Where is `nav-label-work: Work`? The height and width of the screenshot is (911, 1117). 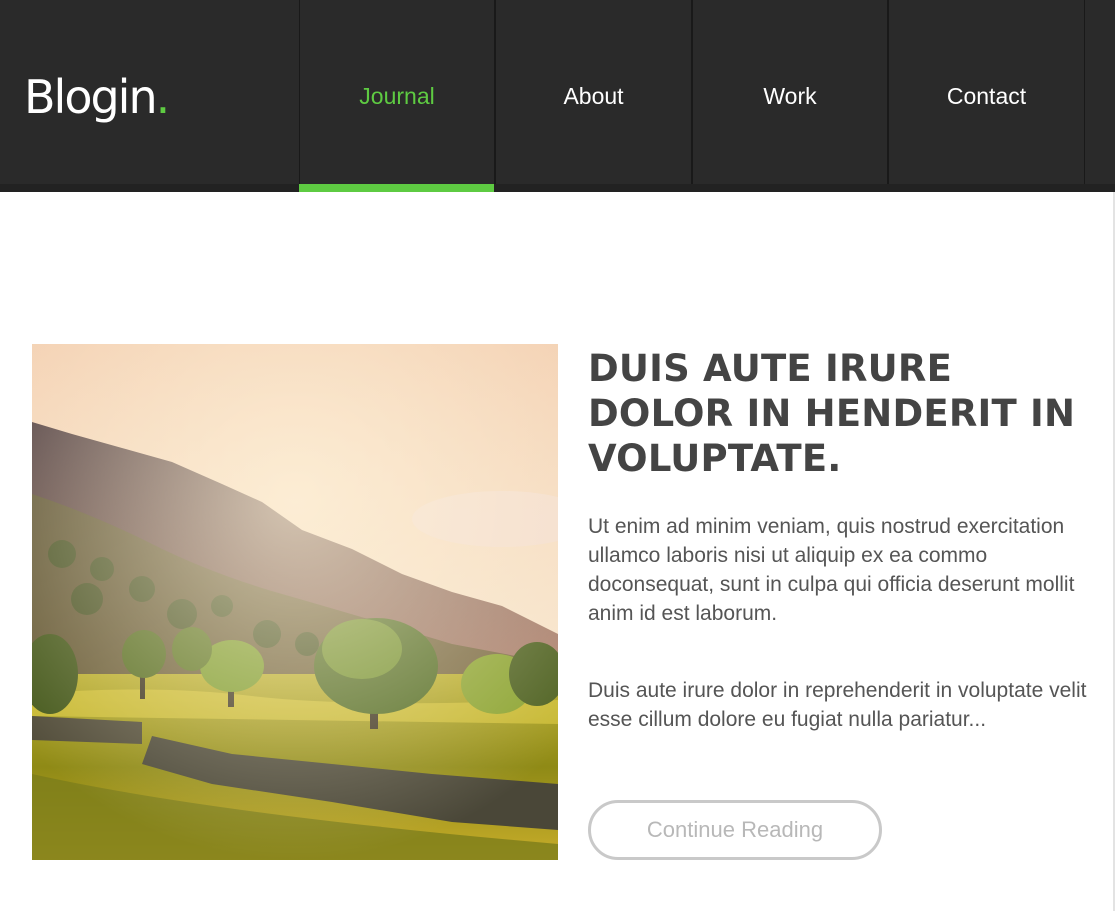 nav-label-work: Work is located at coordinates (790, 95).